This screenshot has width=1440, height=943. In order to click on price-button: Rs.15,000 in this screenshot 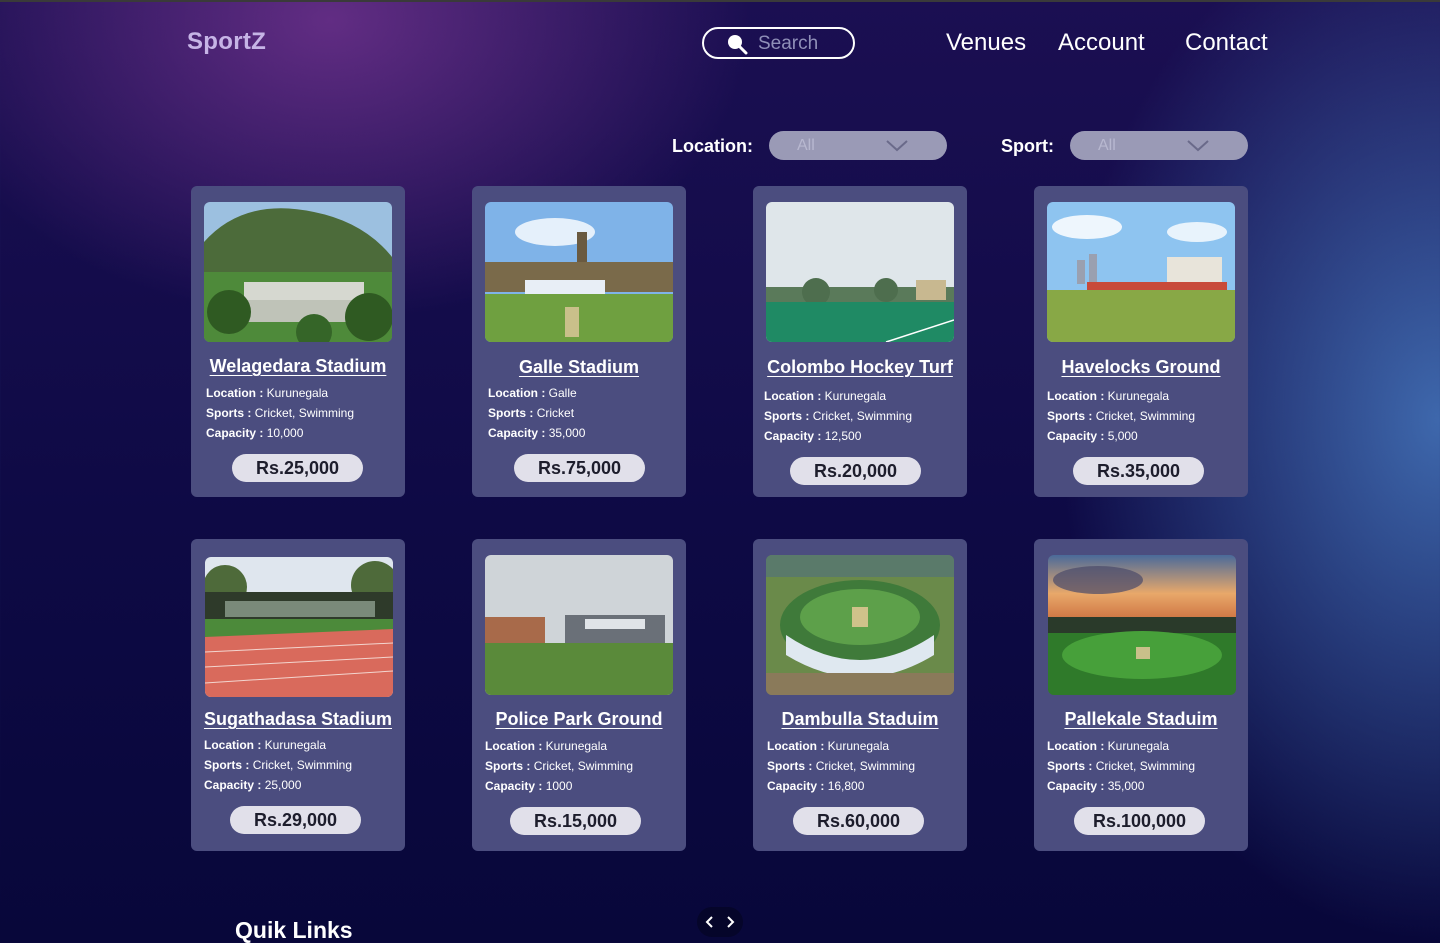, I will do `click(575, 821)`.